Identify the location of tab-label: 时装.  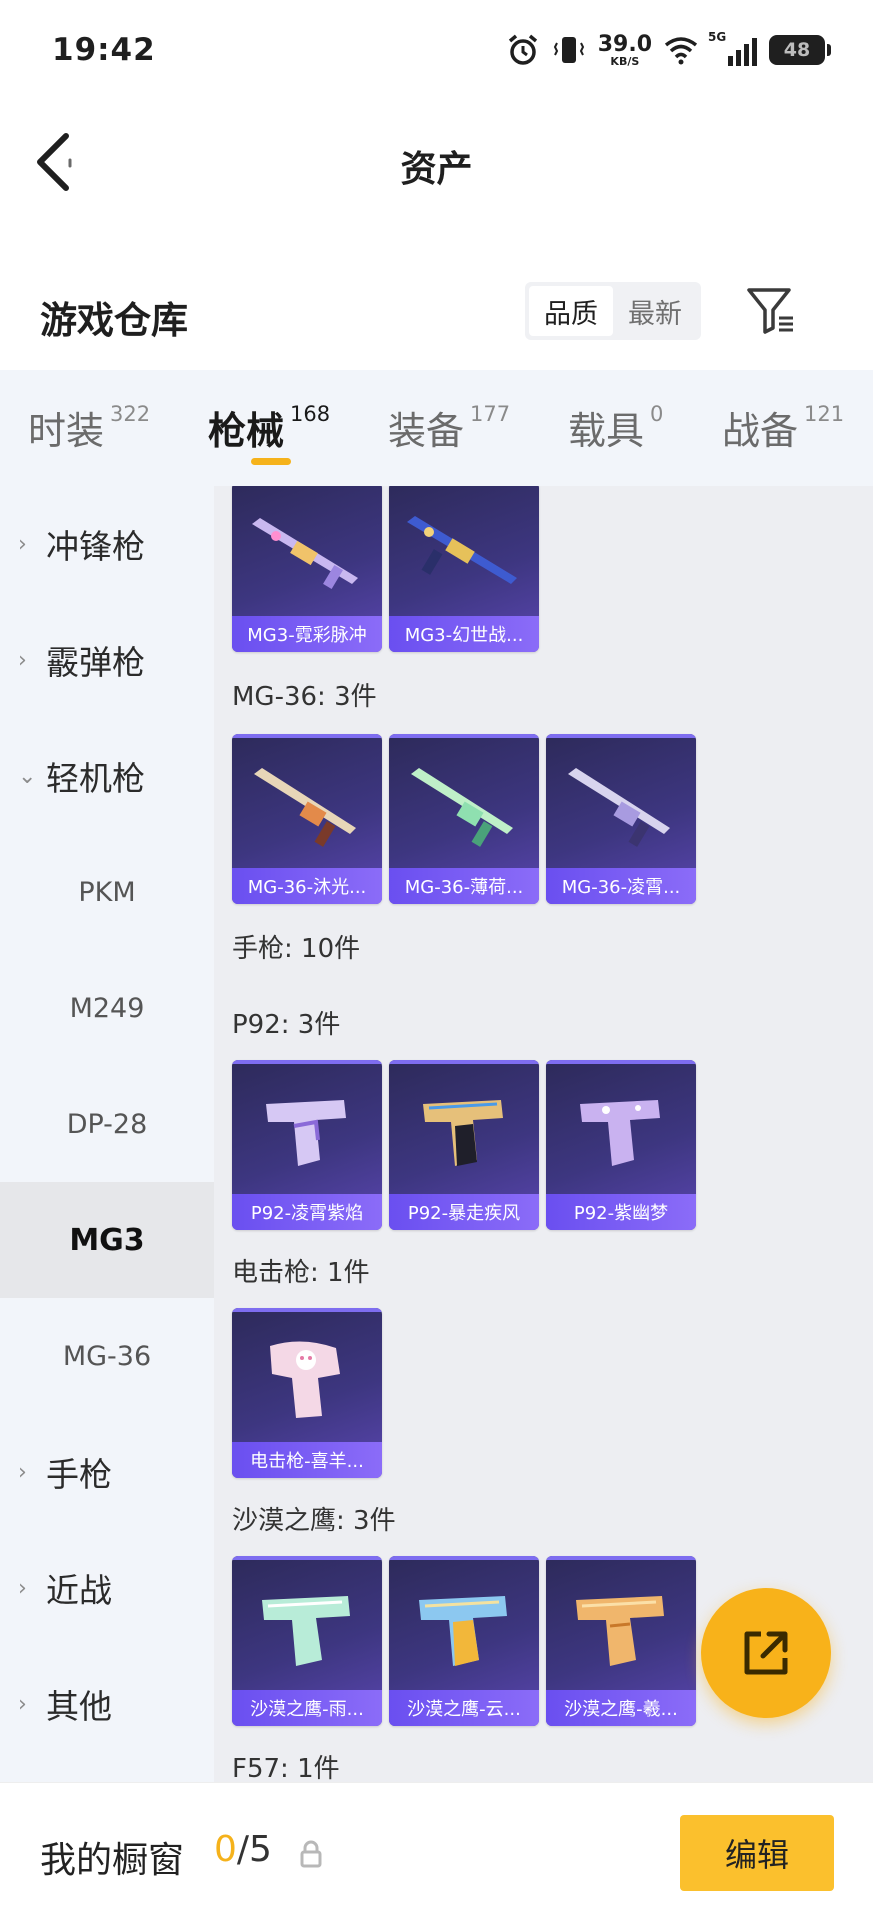
(66, 431).